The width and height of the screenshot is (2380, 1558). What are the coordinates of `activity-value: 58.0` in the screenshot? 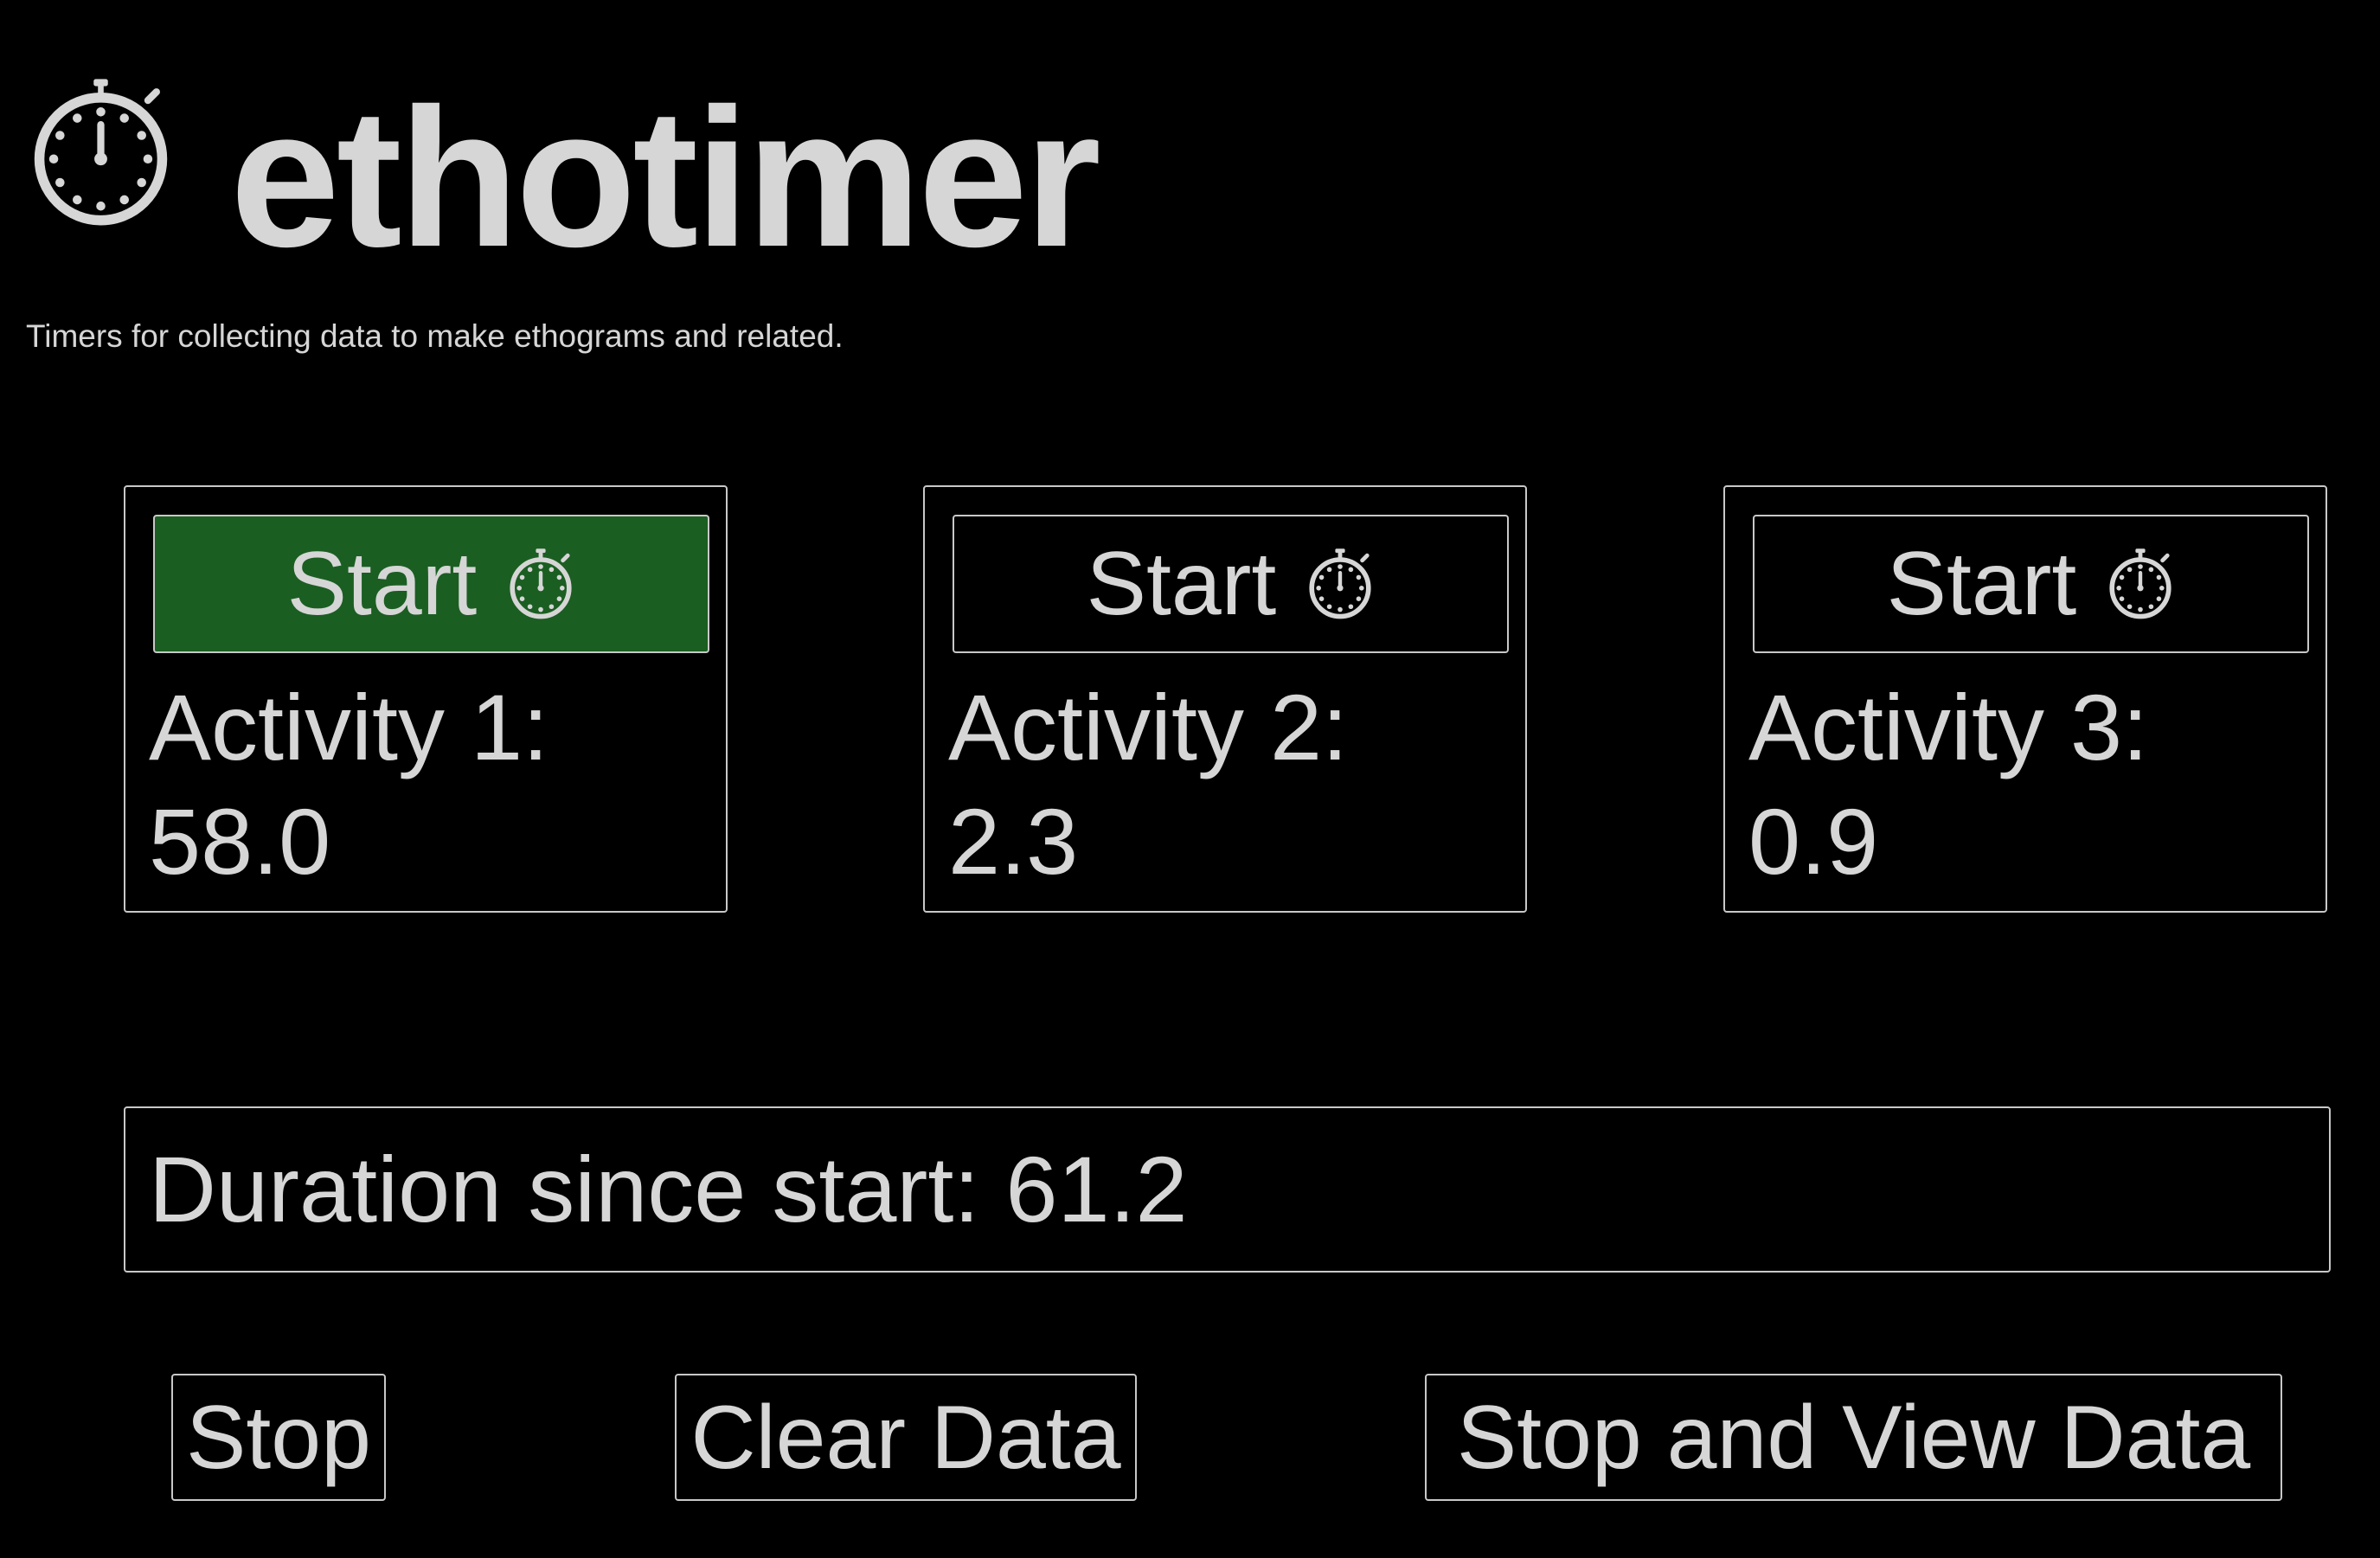 It's located at (240, 841).